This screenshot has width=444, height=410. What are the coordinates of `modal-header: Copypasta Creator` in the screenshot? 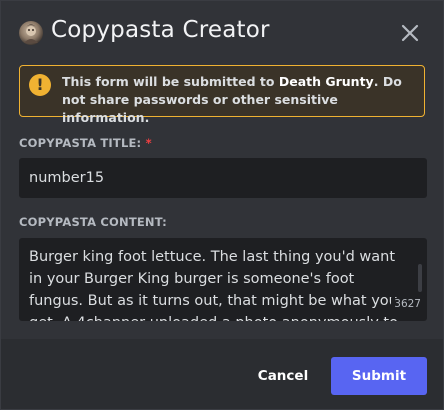 It's located at (222, 31).